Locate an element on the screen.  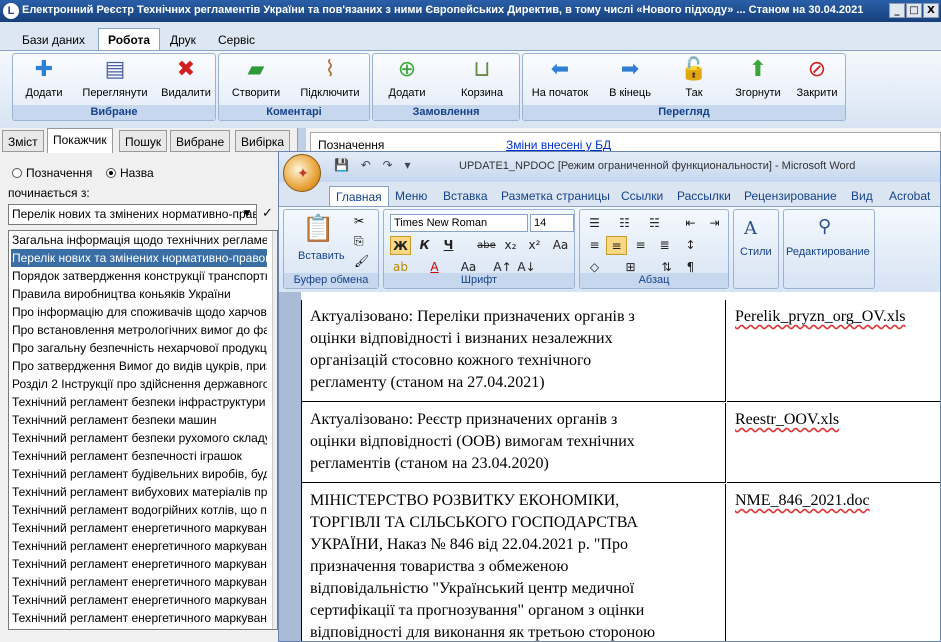
align-left-icon: ≡ is located at coordinates (594, 245).